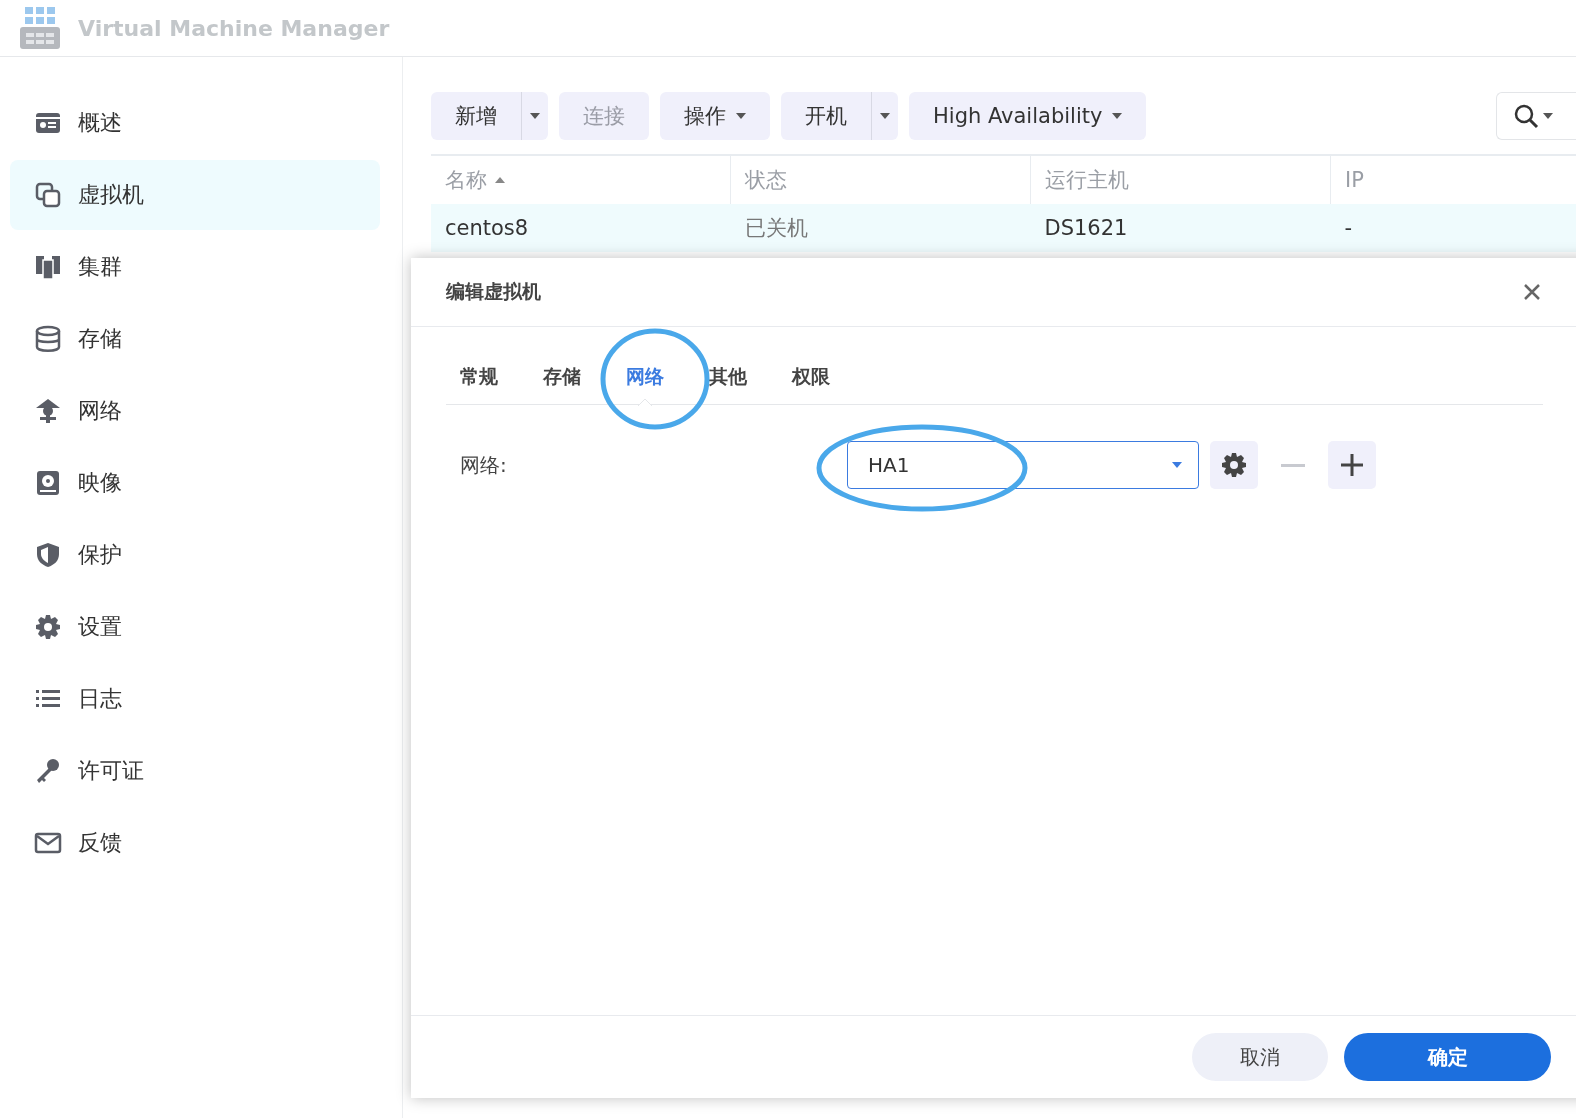  What do you see at coordinates (195, 627) in the screenshot?
I see `sidebar-item: 设置` at bounding box center [195, 627].